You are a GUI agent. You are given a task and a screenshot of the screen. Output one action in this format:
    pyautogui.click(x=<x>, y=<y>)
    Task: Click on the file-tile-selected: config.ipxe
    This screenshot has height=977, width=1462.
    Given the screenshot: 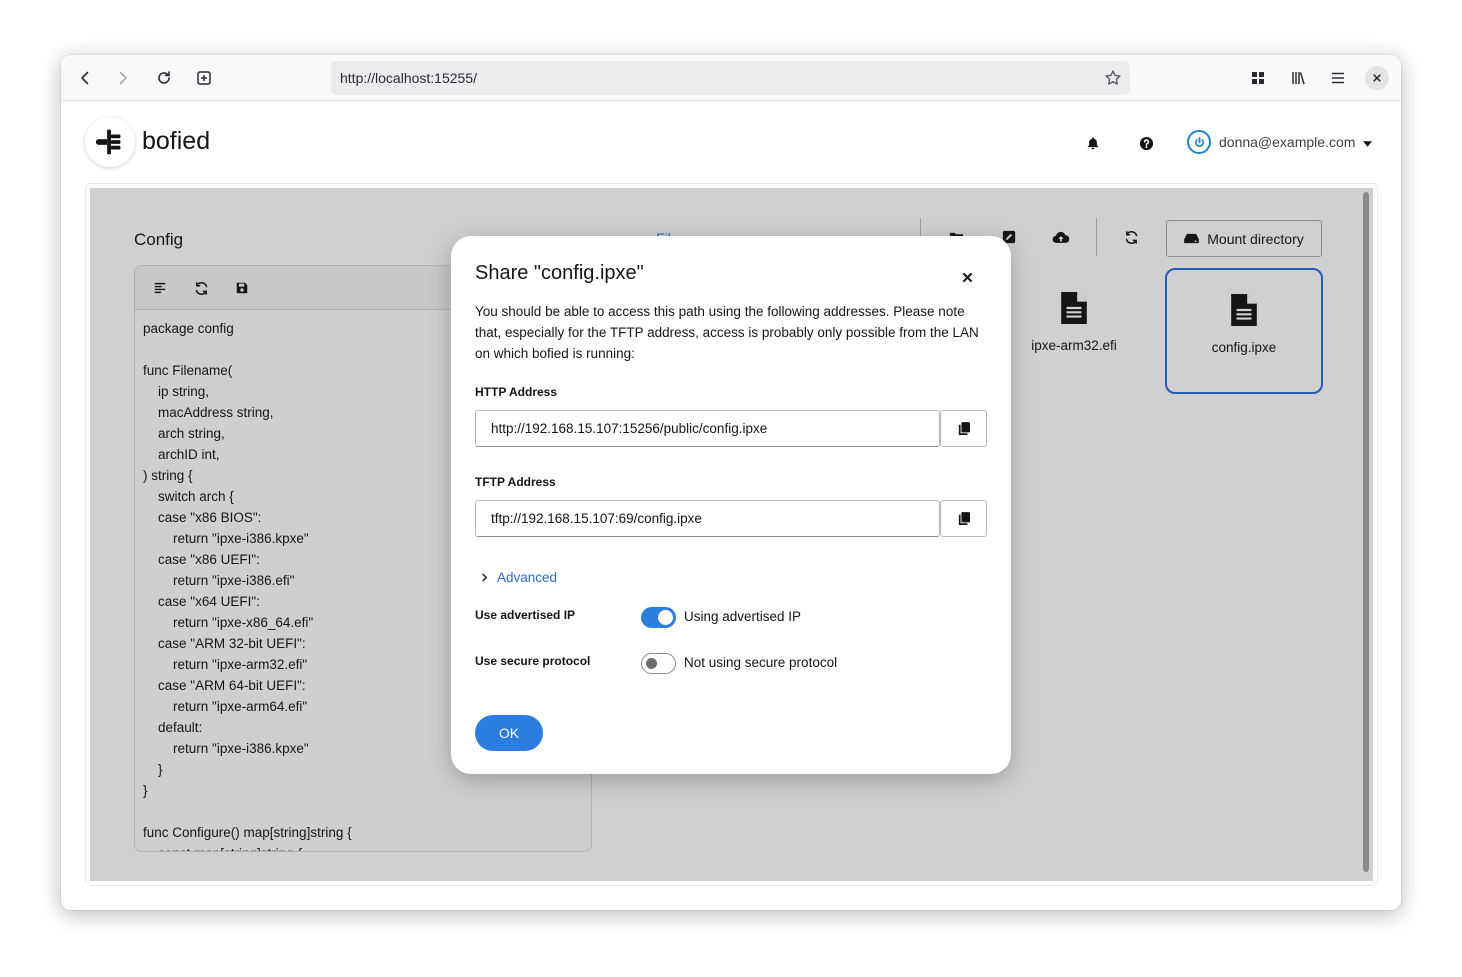 What is the action you would take?
    pyautogui.click(x=1244, y=331)
    